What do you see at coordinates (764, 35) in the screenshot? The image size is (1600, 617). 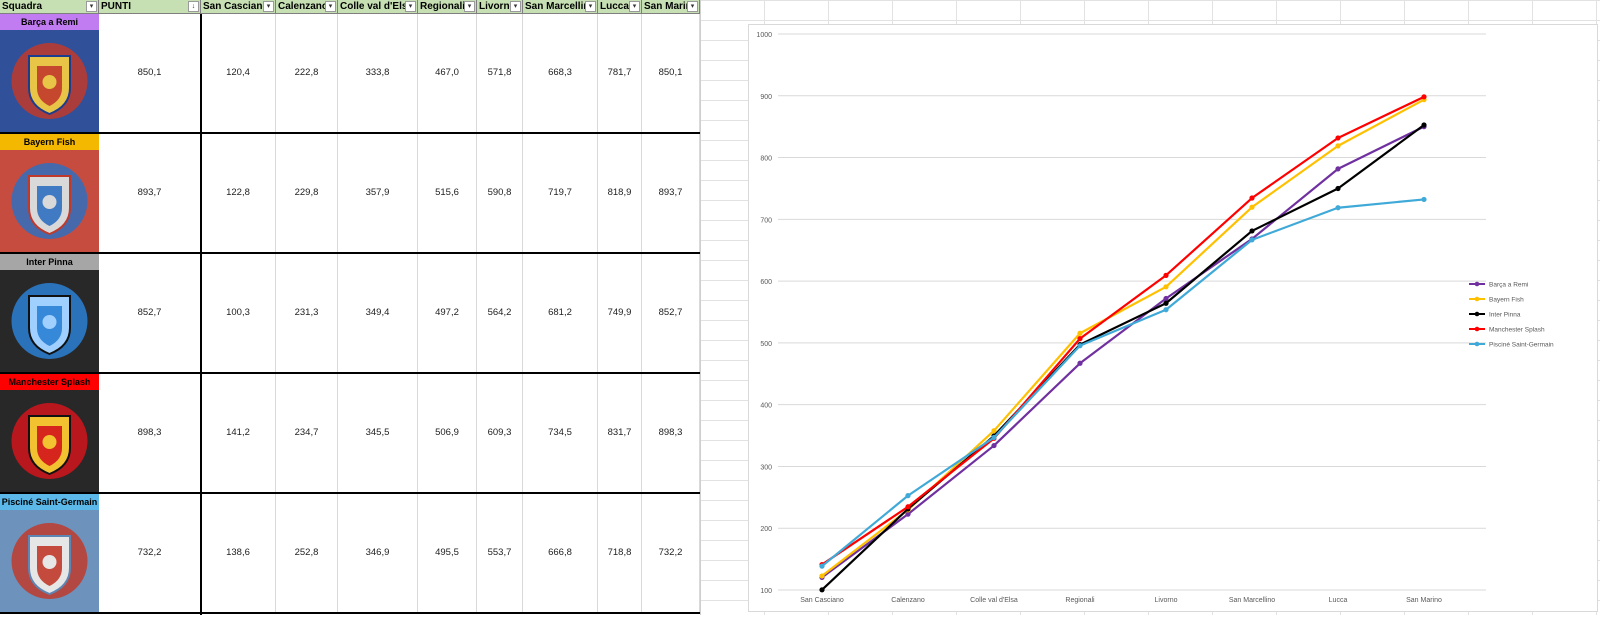 I see `y-tick-label: 1000` at bounding box center [764, 35].